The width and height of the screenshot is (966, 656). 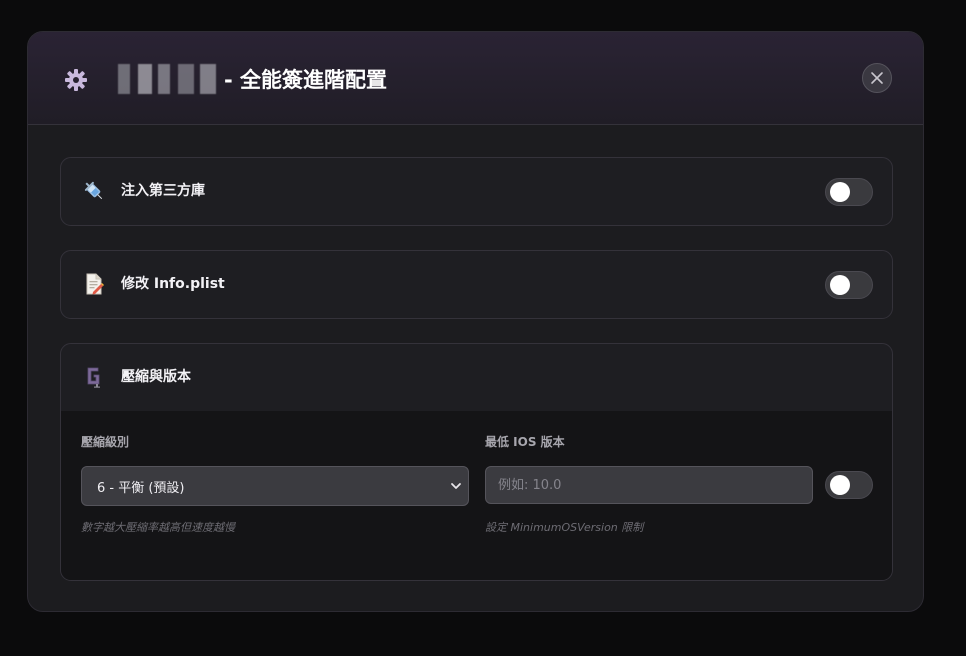 I want to click on min-ios-version-input, so click(x=649, y=485).